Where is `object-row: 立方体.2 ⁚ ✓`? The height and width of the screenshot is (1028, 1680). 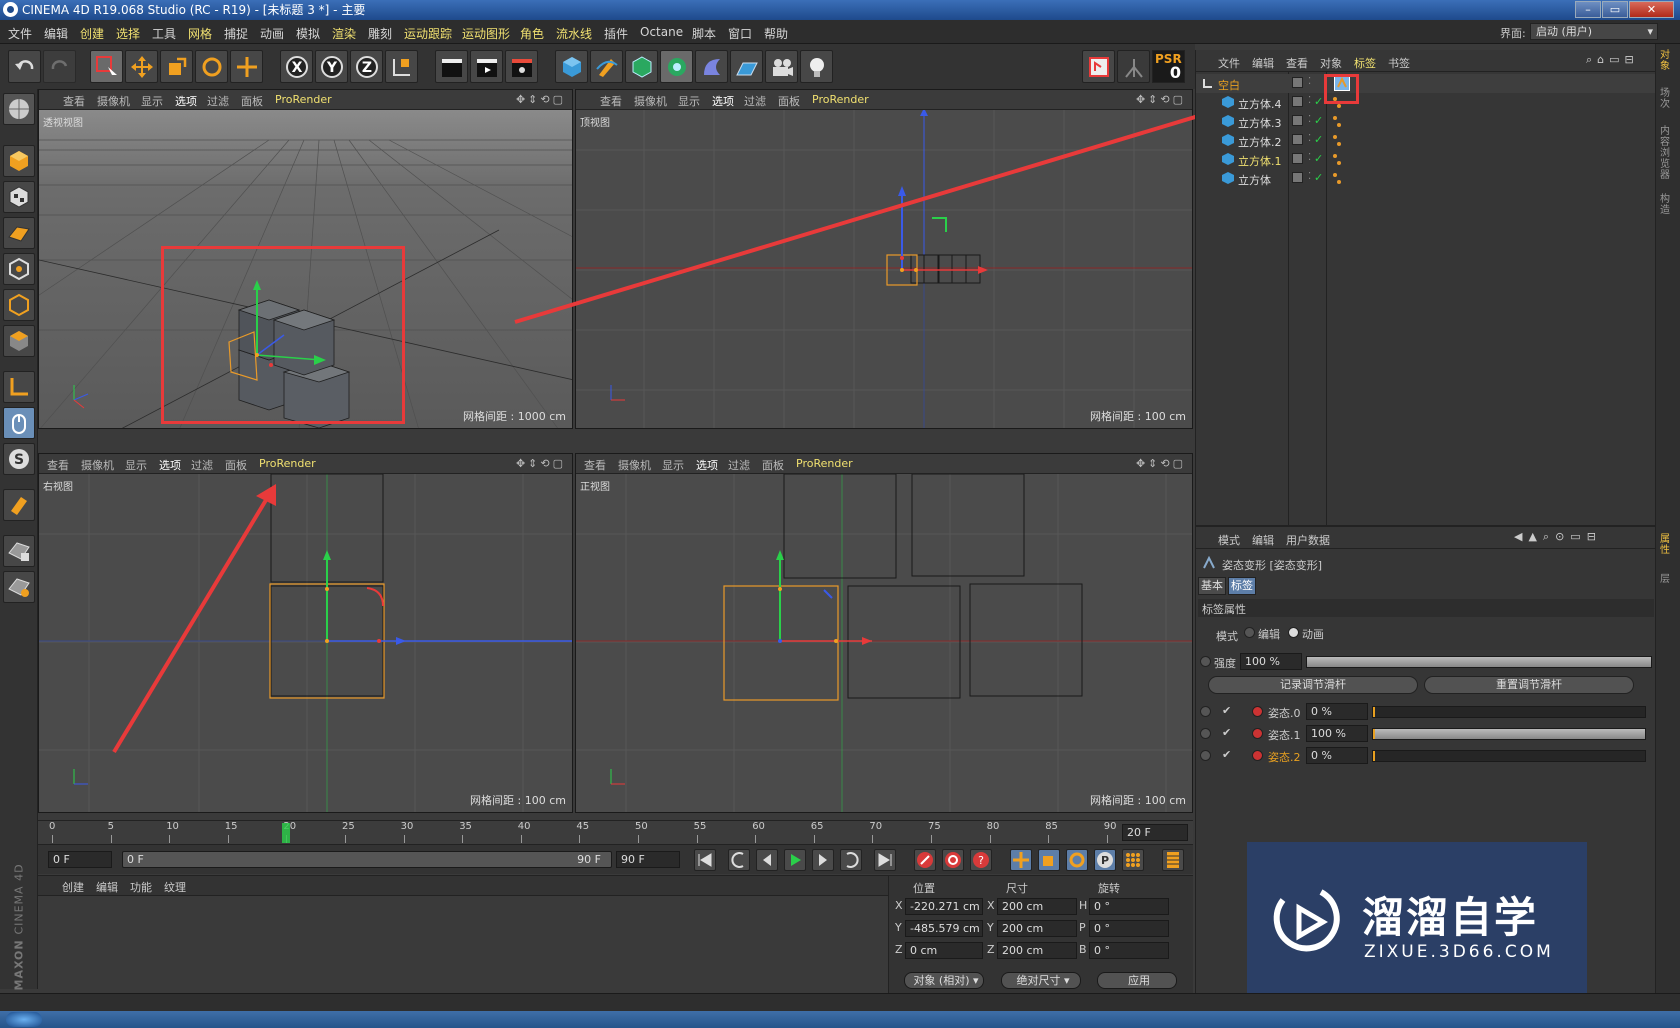
object-row: 立方体.2 ⁚ ✓ is located at coordinates (1426, 140).